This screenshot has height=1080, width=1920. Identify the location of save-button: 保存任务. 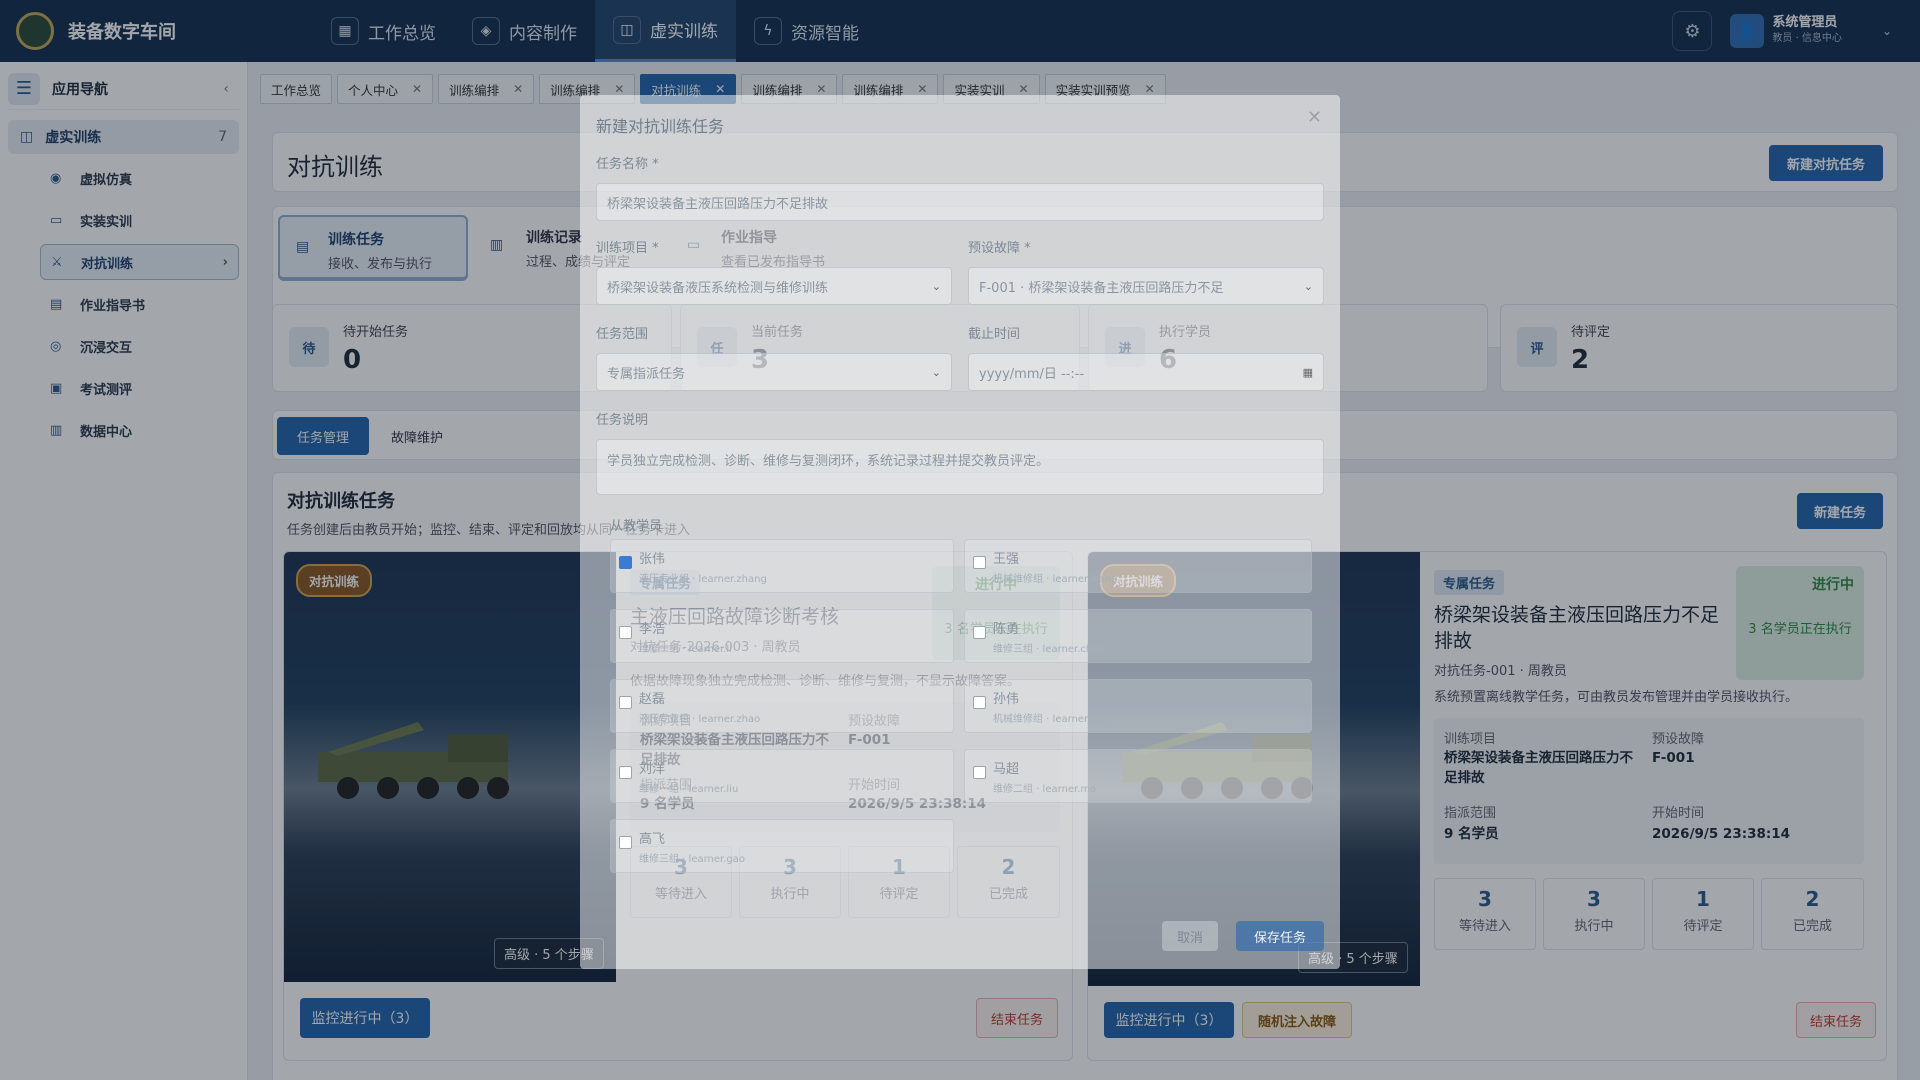
(1280, 936).